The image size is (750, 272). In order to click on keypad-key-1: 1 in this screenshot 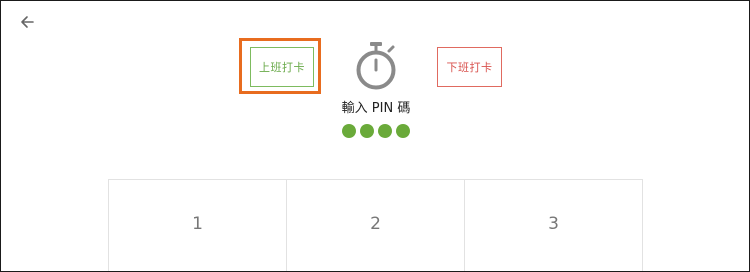, I will do `click(198, 225)`.